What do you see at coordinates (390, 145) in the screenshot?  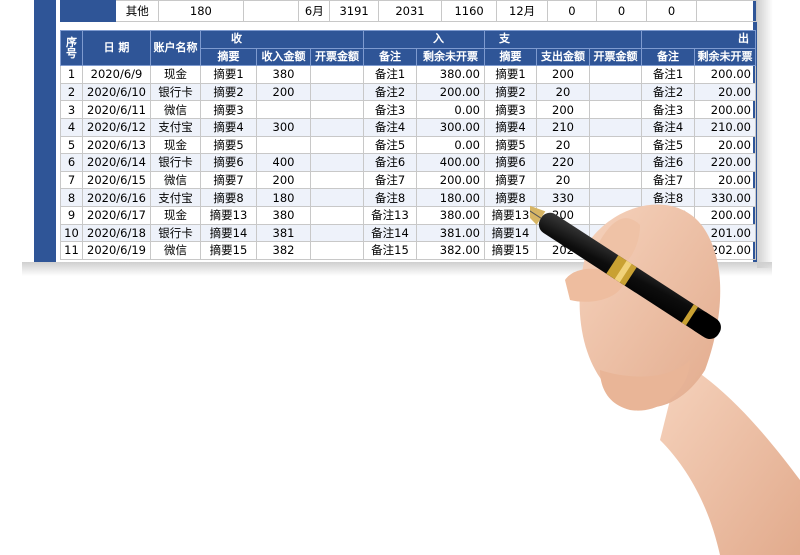 I see `remark-cell: 备注5` at bounding box center [390, 145].